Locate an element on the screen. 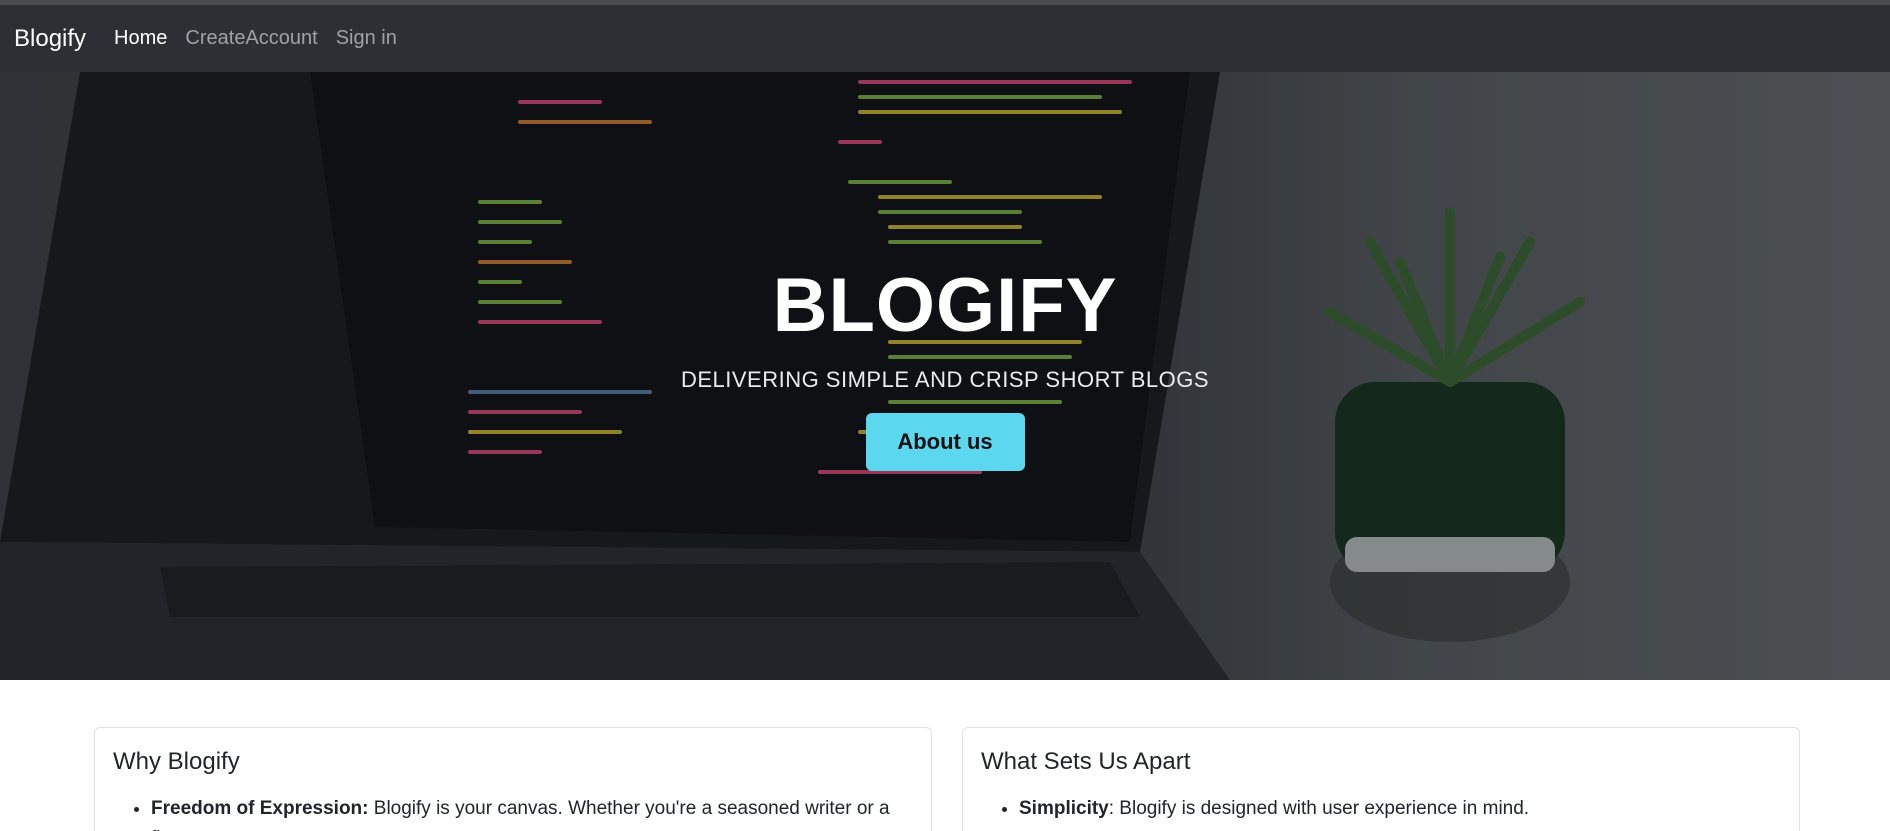  nav-link-sign-in: Sign in is located at coordinates (366, 38).